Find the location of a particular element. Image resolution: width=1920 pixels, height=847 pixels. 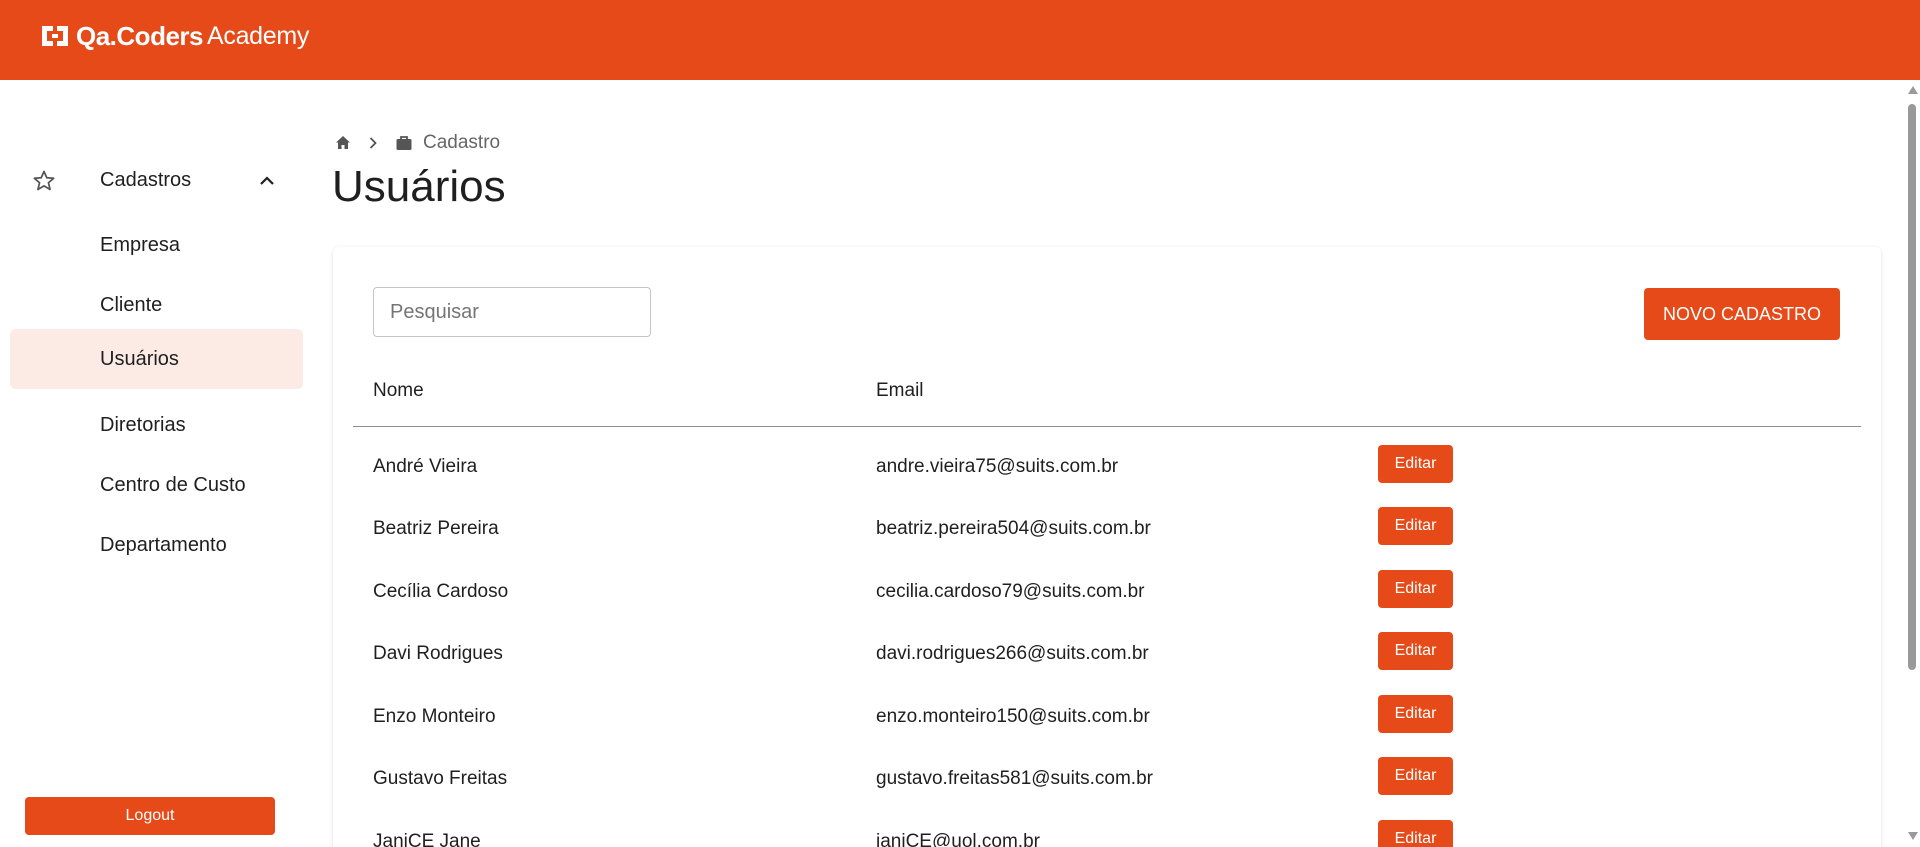

home-icon is located at coordinates (343, 143).